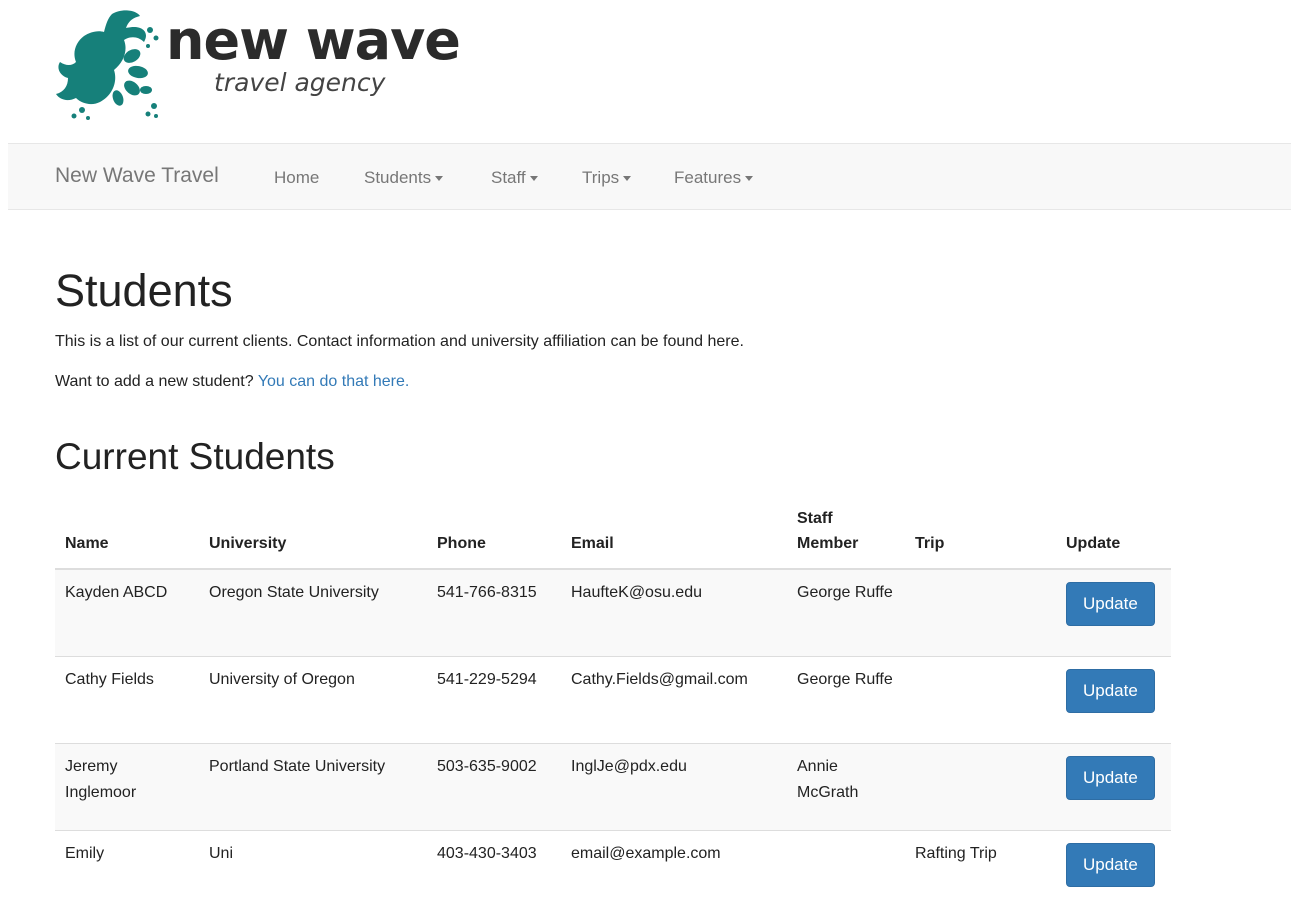 The image size is (1291, 917). What do you see at coordinates (494, 873) in the screenshot?
I see `cell-phone: 403-430-3403` at bounding box center [494, 873].